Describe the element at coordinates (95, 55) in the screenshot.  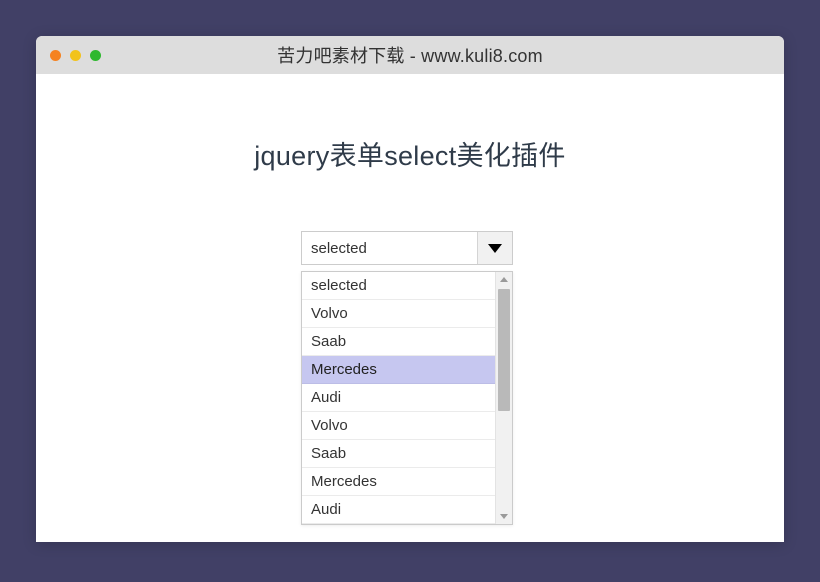
I see `maximize-window-button` at that location.